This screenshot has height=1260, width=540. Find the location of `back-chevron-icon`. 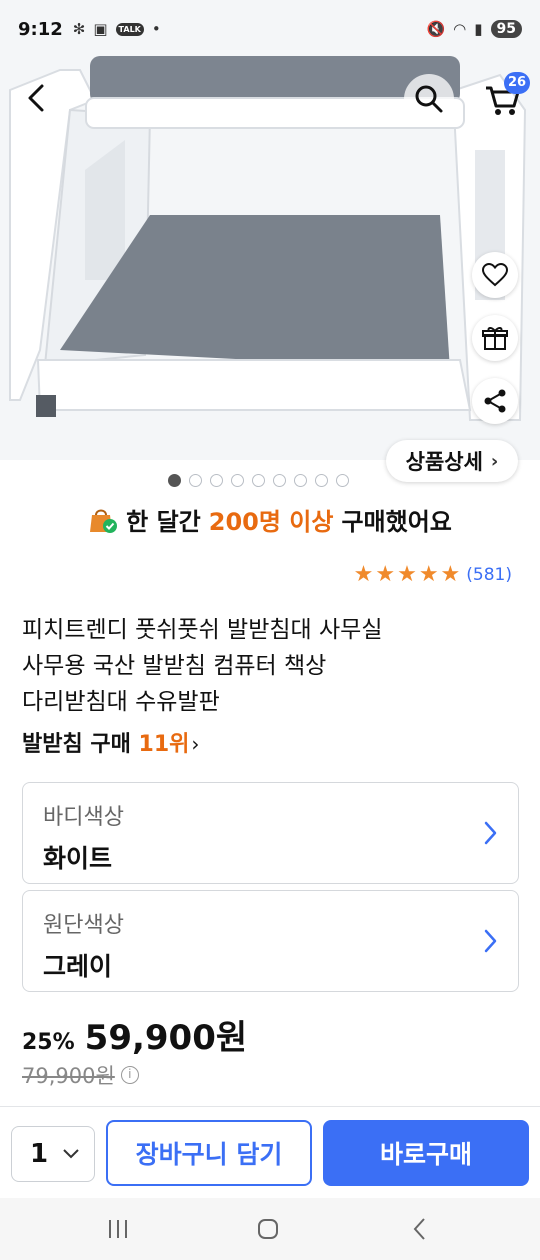

back-chevron-icon is located at coordinates (419, 1229).